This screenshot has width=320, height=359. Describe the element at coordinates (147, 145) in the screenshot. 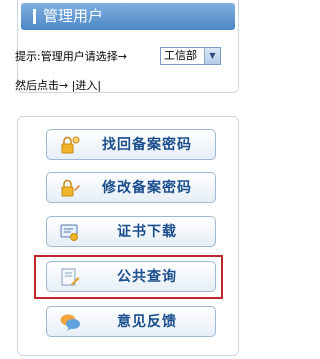

I see `recover-password-label: 找回备案密码` at that location.